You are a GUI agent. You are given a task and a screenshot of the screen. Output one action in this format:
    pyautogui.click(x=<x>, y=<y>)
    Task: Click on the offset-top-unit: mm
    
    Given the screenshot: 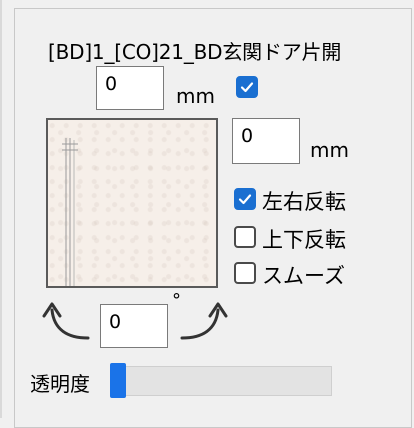 What is the action you would take?
    pyautogui.click(x=195, y=96)
    